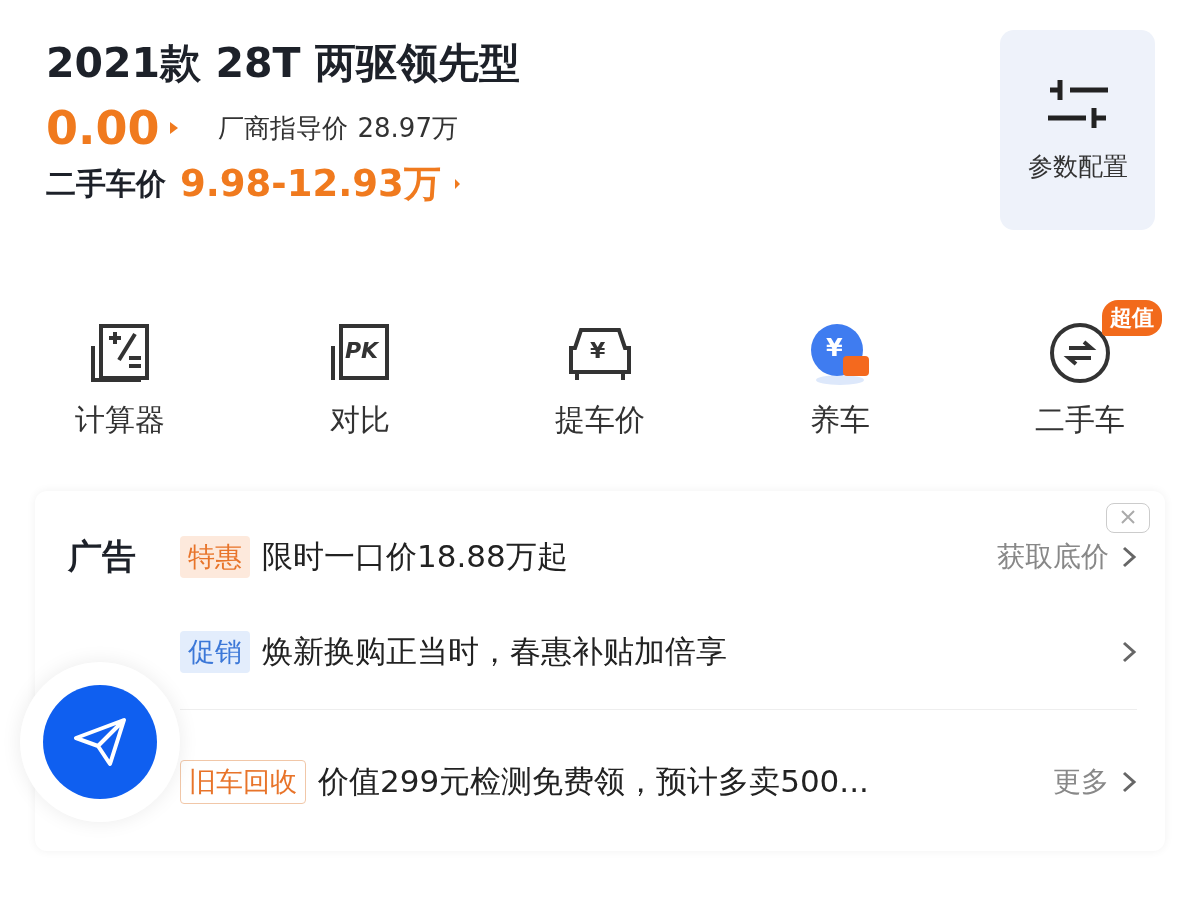  Describe the element at coordinates (600, 369) in the screenshot. I see `shortcut-button: ¥ 提车价` at that location.